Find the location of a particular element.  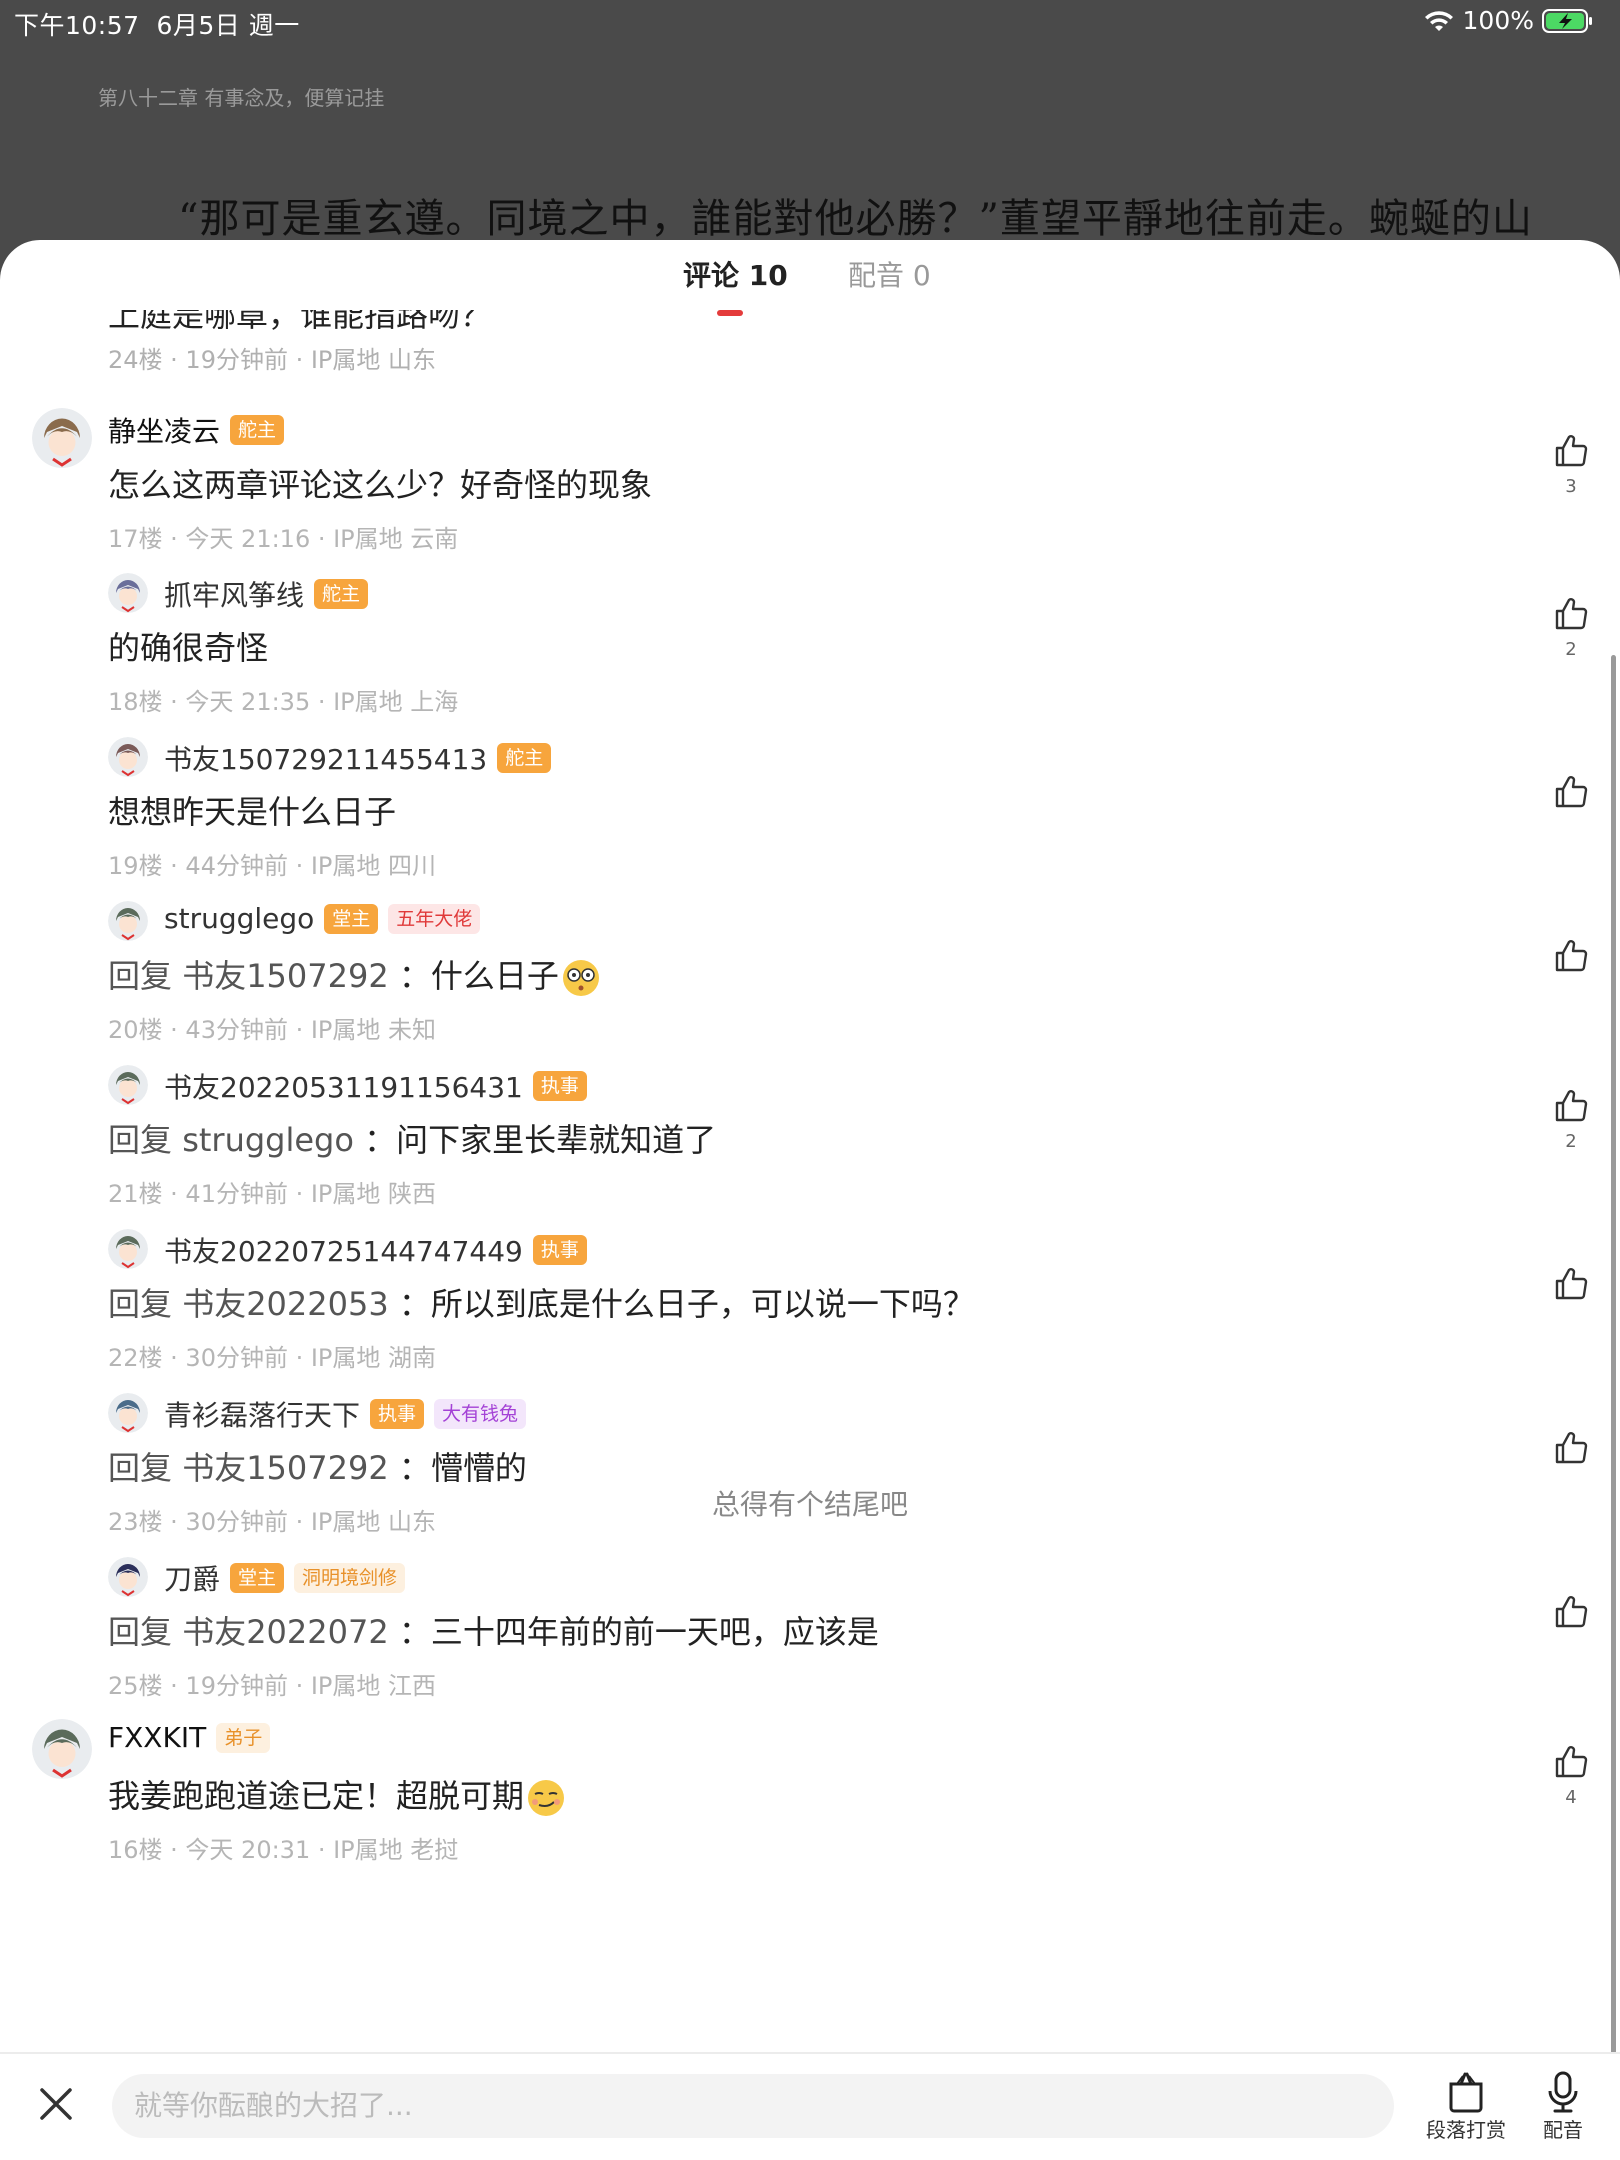

comment-body: 想想昨天是什么日子 is located at coordinates (252, 812).